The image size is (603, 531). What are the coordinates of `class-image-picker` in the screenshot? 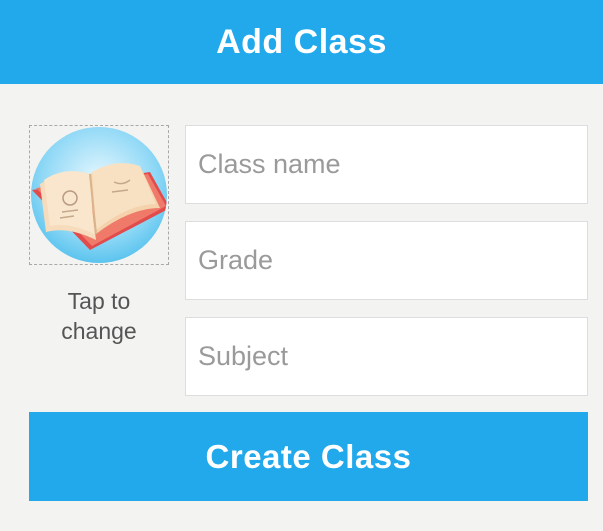 It's located at (99, 195).